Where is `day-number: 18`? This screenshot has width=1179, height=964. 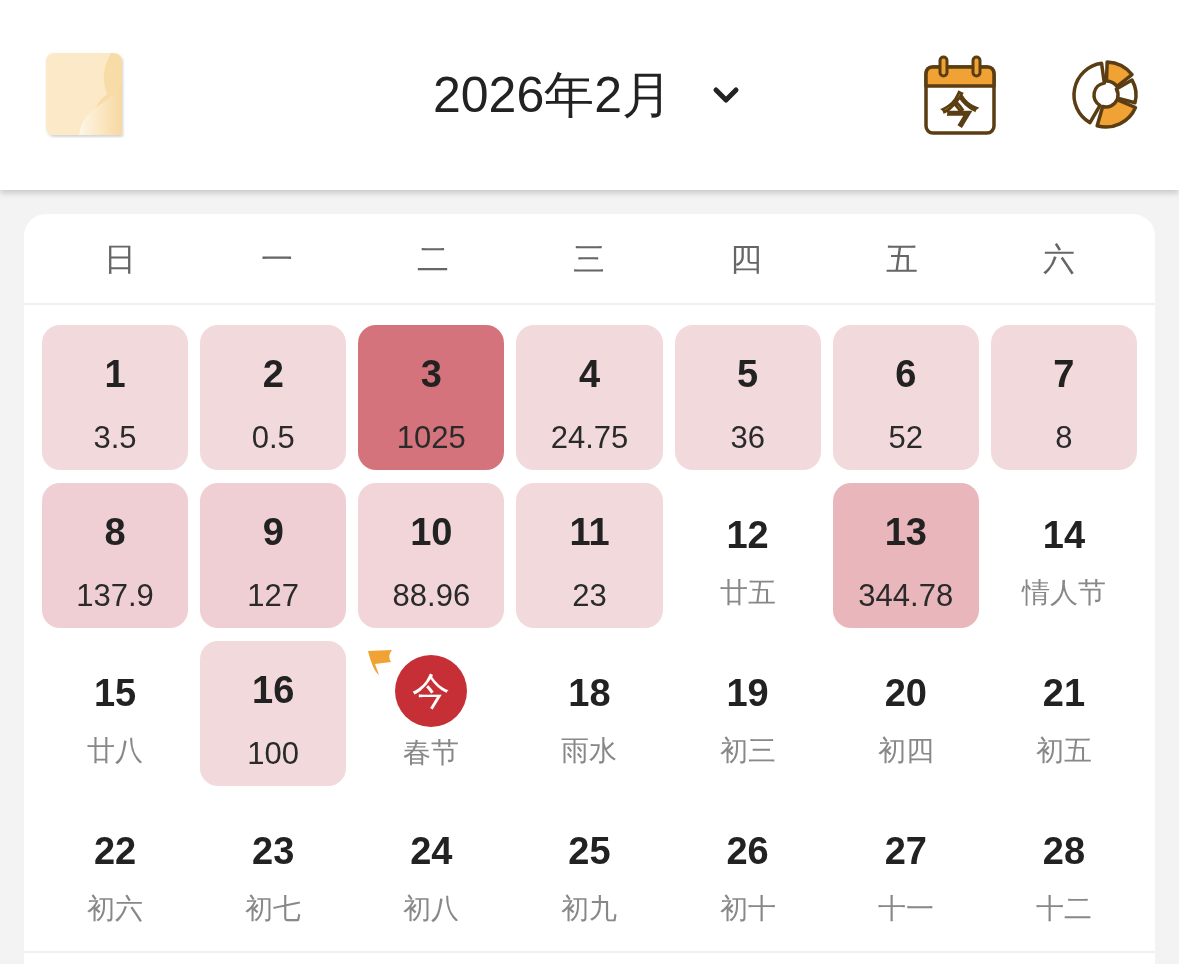
day-number: 18 is located at coordinates (589, 693).